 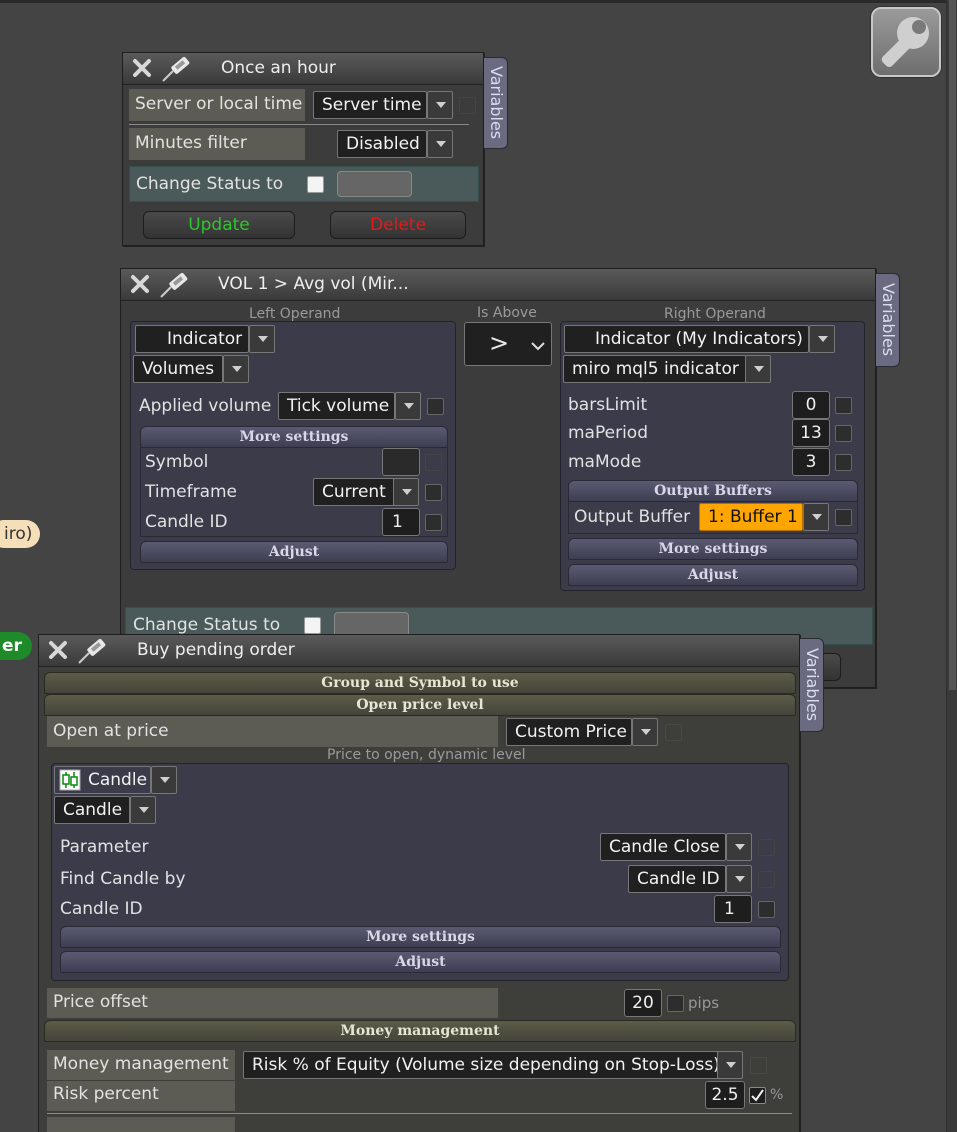 I want to click on param-input: 13, so click(x=811, y=433).